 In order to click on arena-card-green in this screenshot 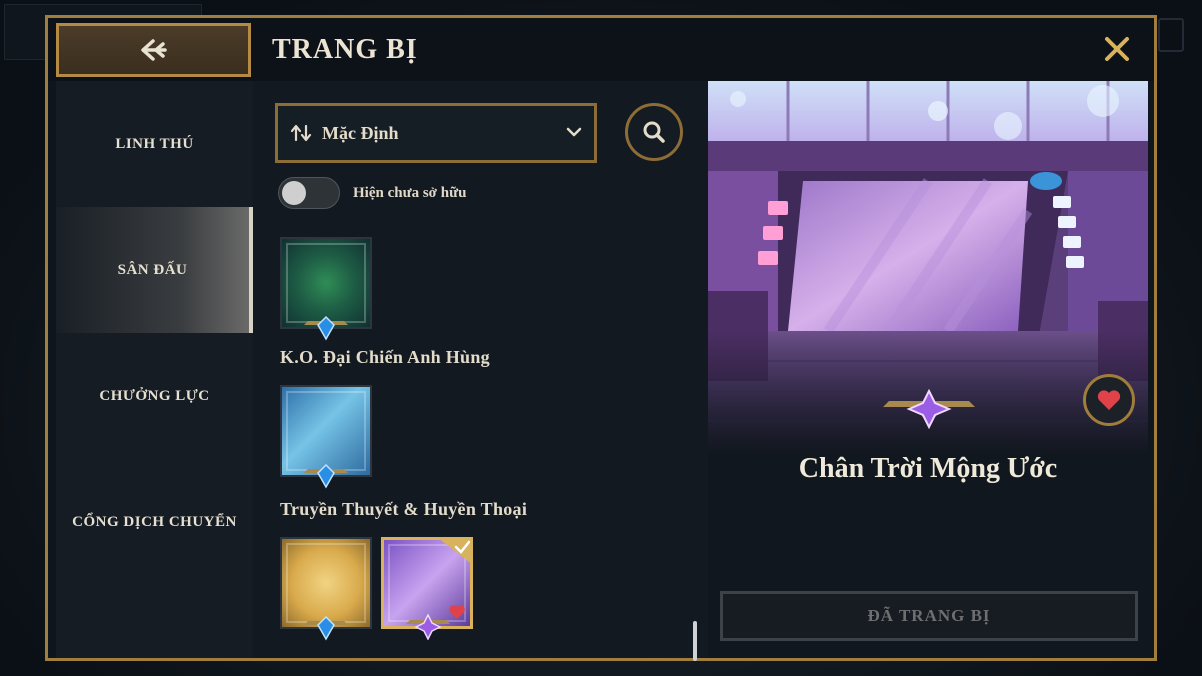, I will do `click(326, 289)`.